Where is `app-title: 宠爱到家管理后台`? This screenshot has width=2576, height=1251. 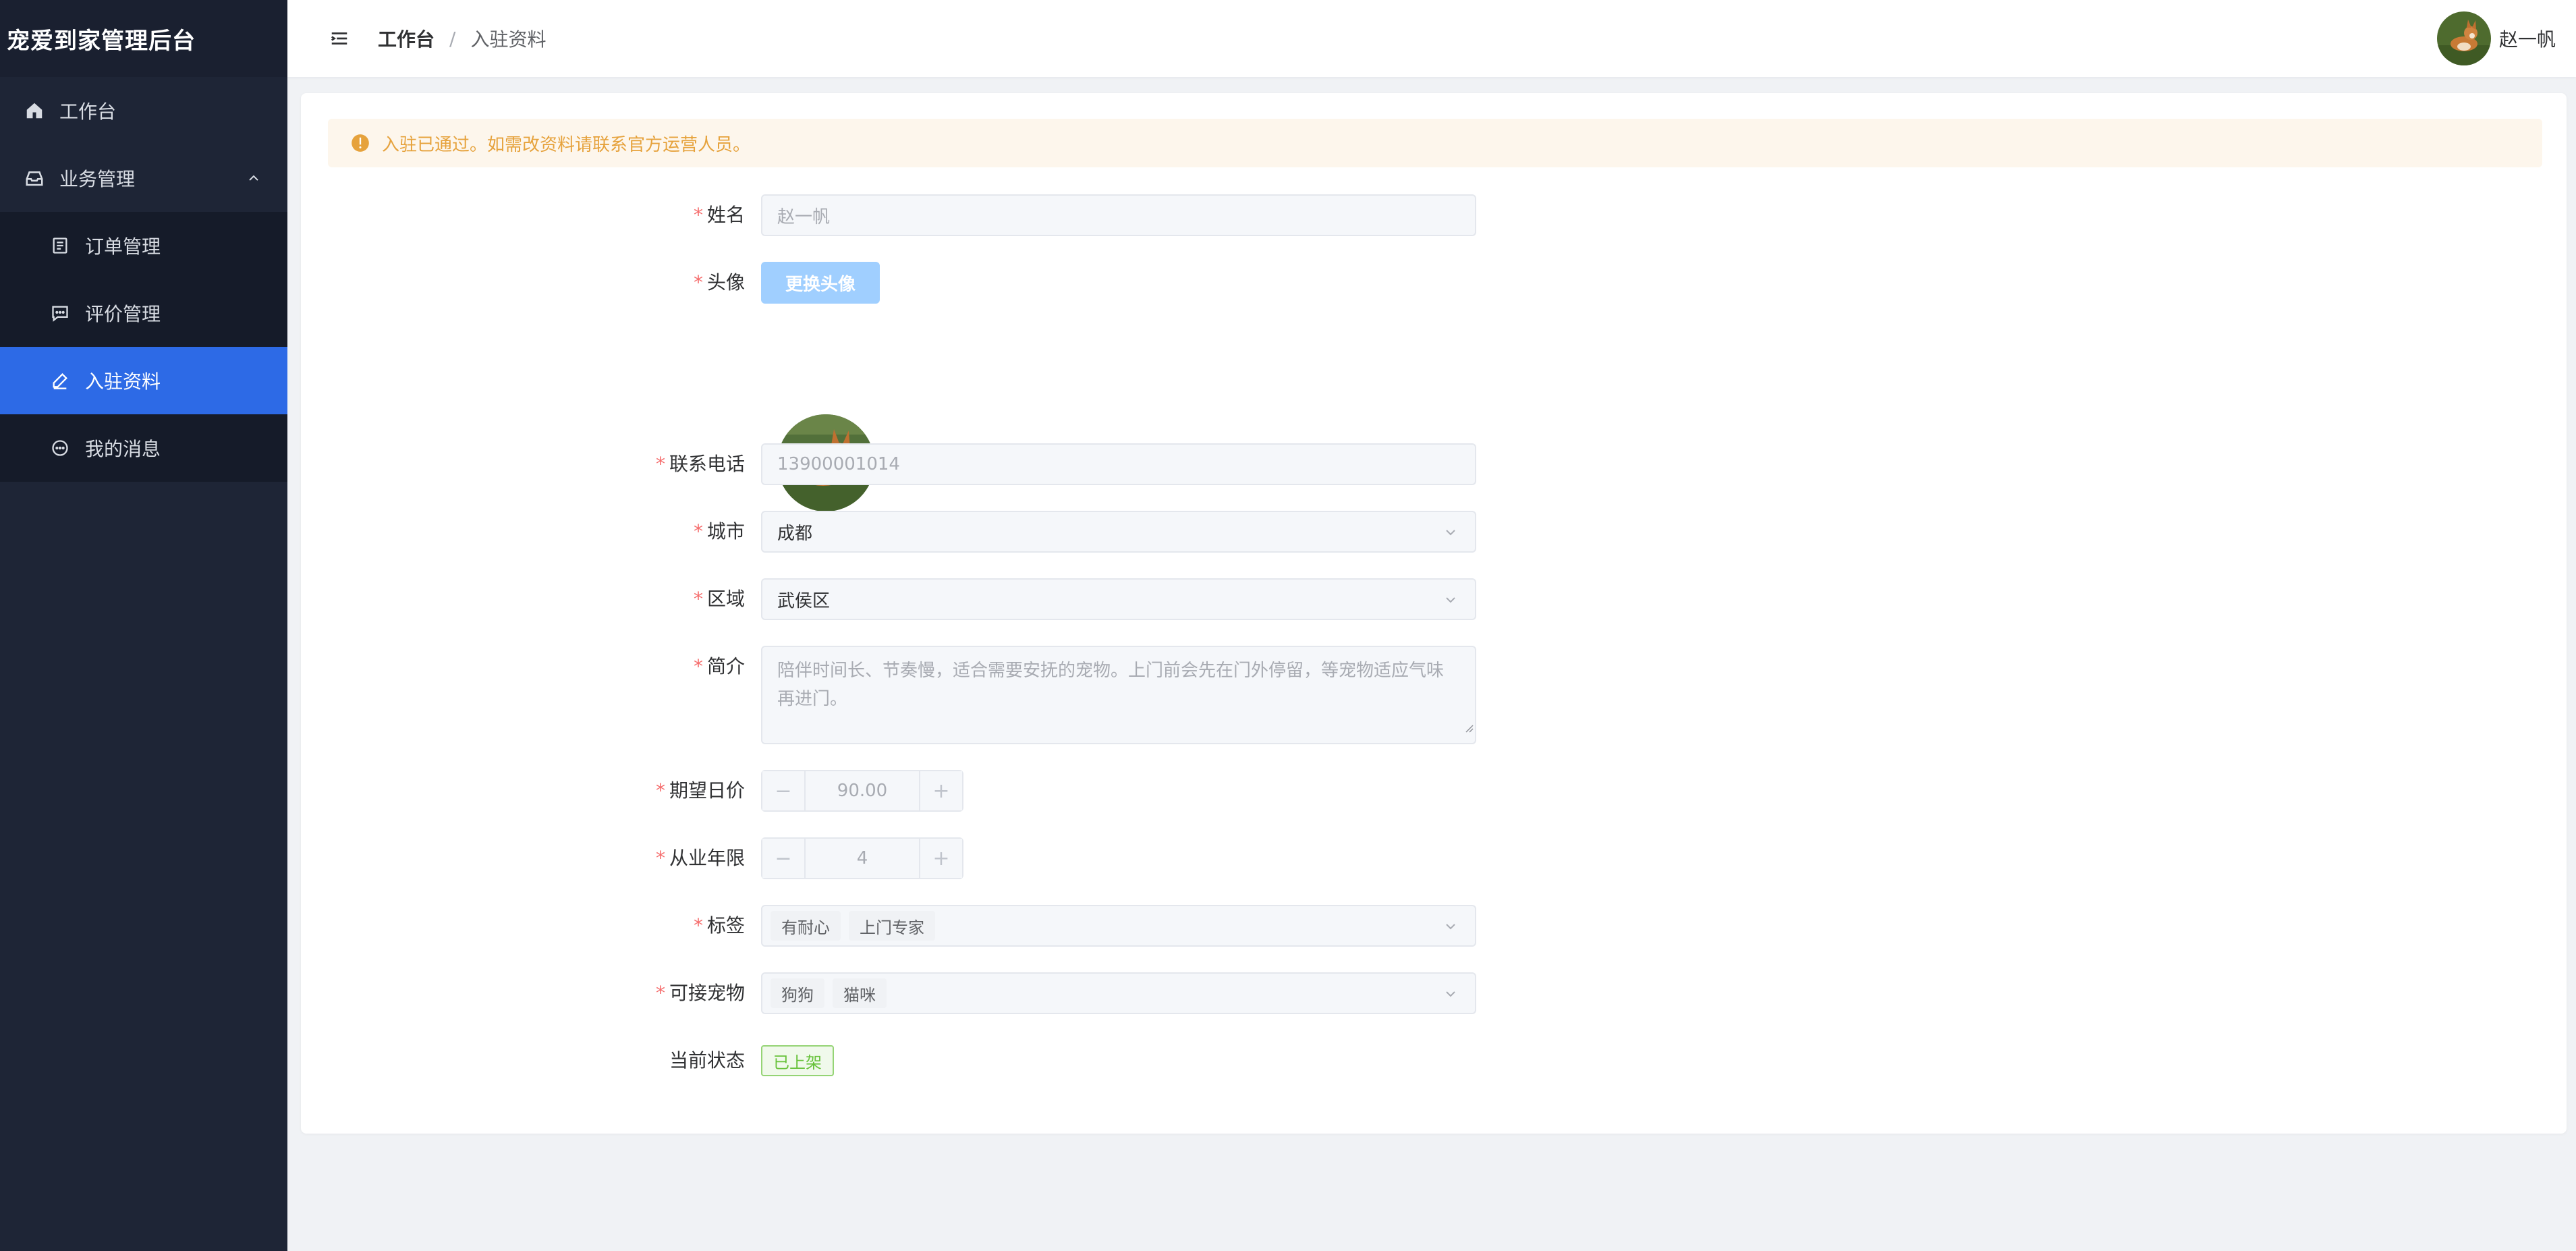 app-title: 宠爱到家管理后台 is located at coordinates (143, 38).